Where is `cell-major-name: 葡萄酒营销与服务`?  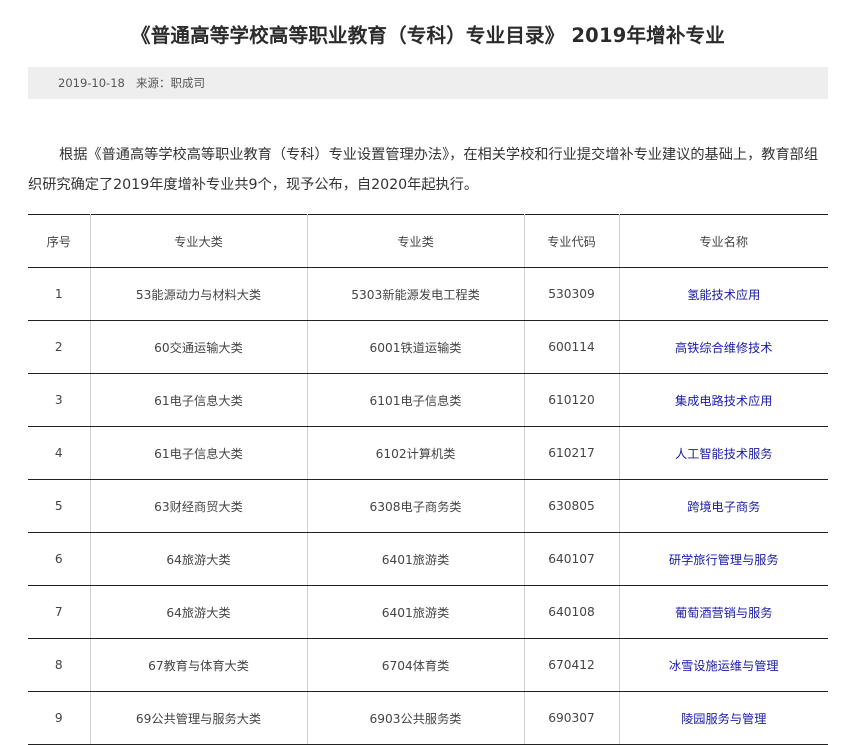
cell-major-name: 葡萄酒营销与服务 is located at coordinates (723, 612).